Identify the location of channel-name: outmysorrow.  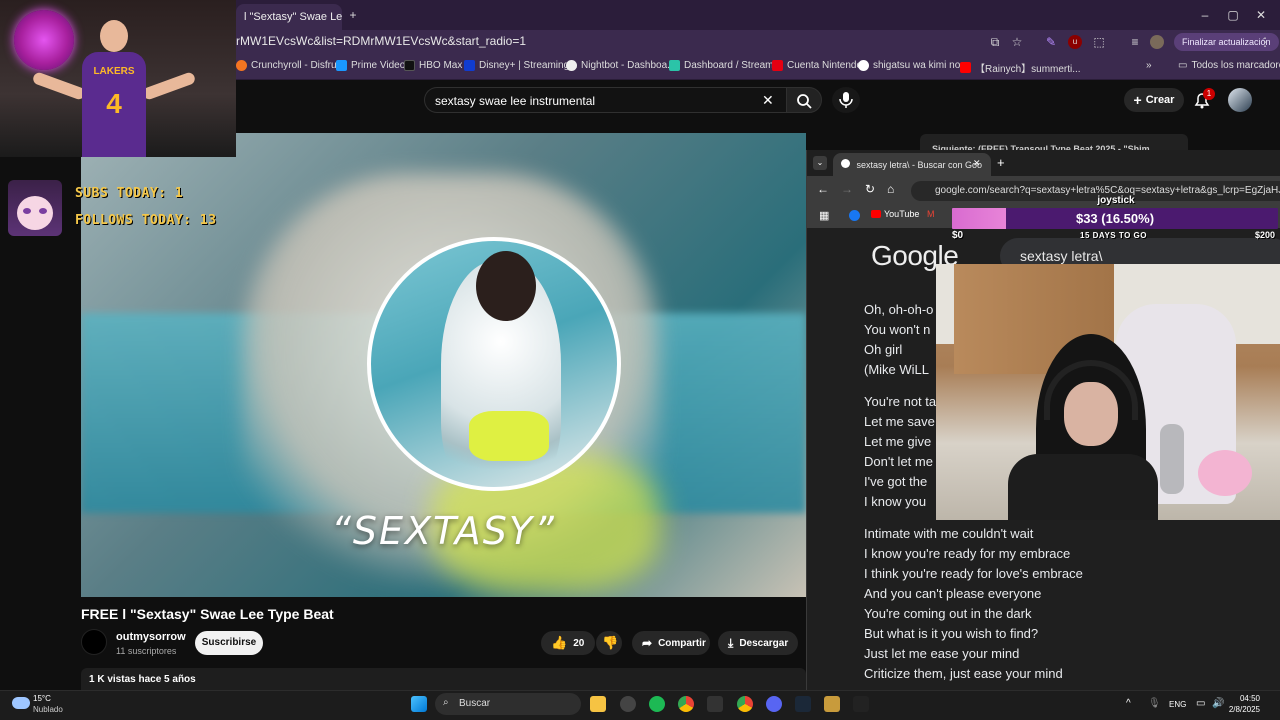
(151, 637).